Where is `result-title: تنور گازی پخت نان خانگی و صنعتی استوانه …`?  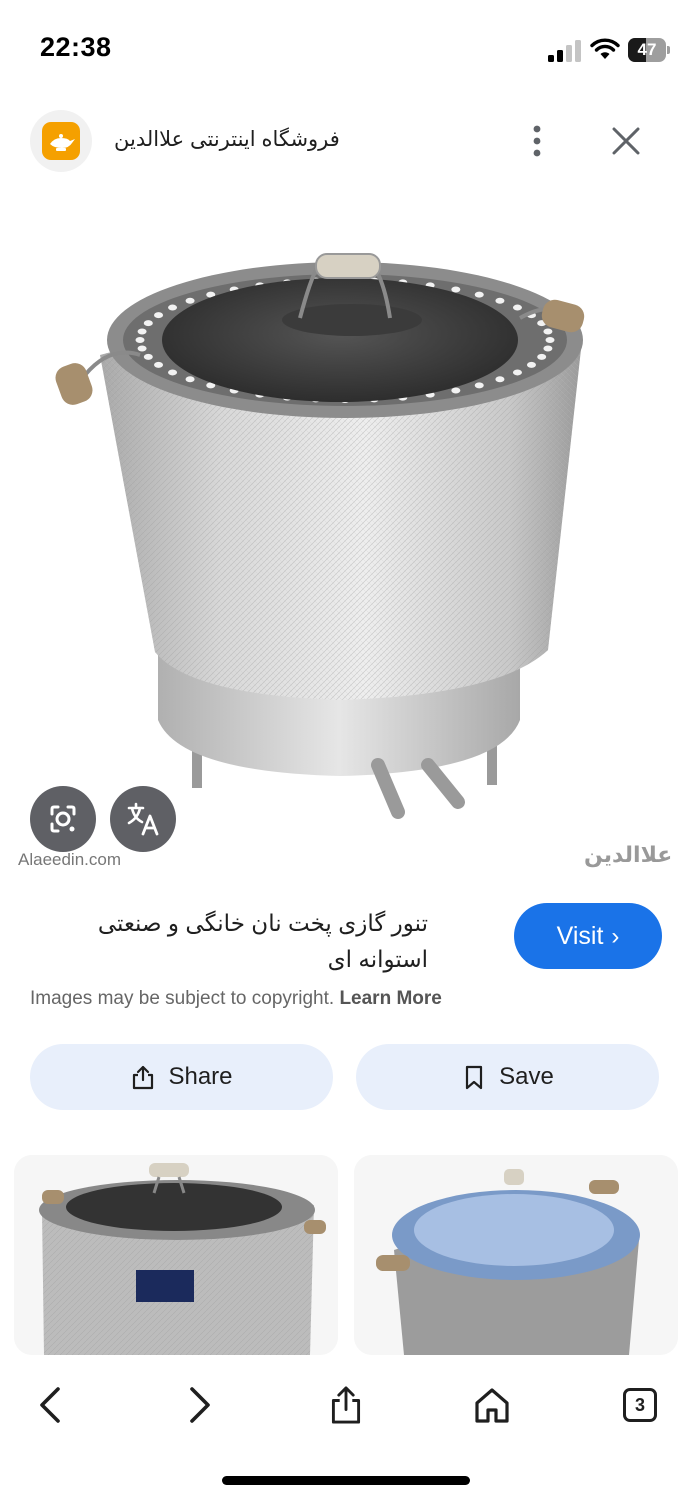 result-title: تنور گازی پخت نان خانگی و صنعتی استوانه … is located at coordinates (228, 941).